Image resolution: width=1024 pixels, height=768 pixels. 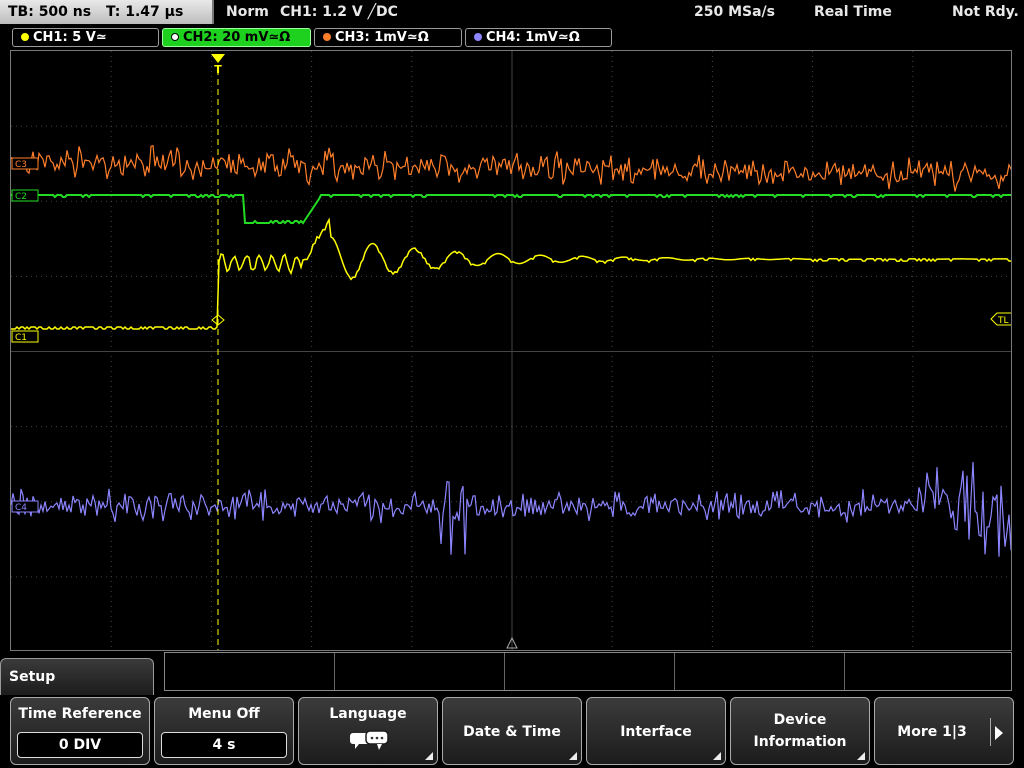 What do you see at coordinates (853, 12) in the screenshot?
I see `acquisition-mode: Real Time` at bounding box center [853, 12].